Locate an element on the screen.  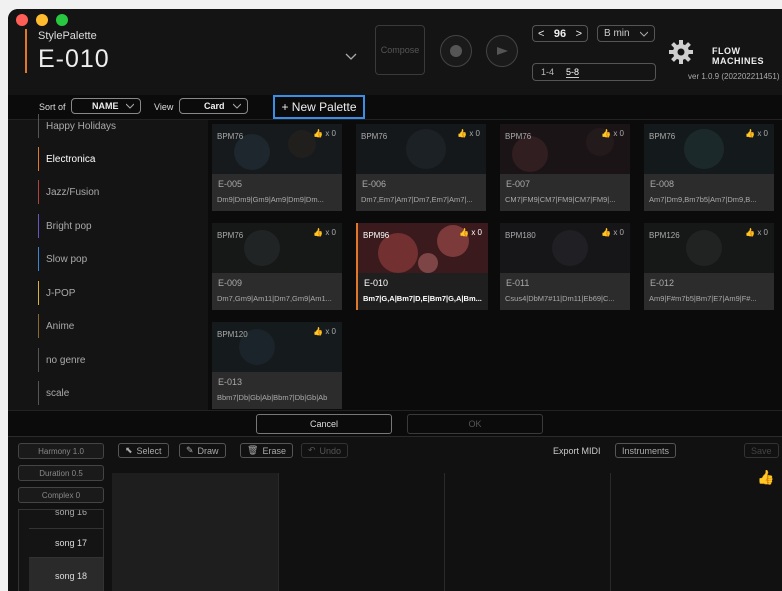
song-item: song 17 is located at coordinates (66, 542).